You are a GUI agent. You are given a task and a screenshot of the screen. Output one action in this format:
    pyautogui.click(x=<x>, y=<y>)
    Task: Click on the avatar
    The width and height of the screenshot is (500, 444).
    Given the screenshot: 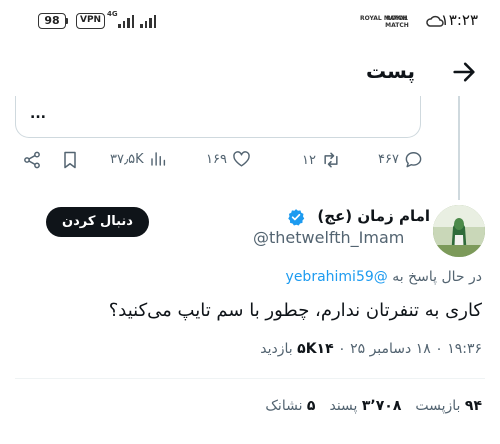 What is the action you would take?
    pyautogui.click(x=459, y=231)
    